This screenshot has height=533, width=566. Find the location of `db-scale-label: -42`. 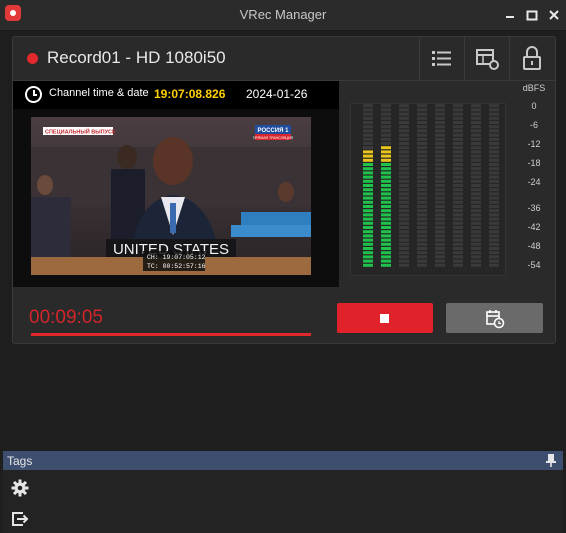

db-scale-label: -42 is located at coordinates (534, 227).